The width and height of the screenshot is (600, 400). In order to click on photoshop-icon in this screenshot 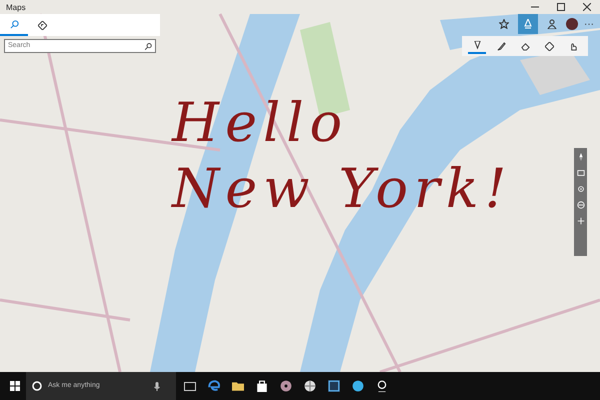, I will do `click(334, 386)`.